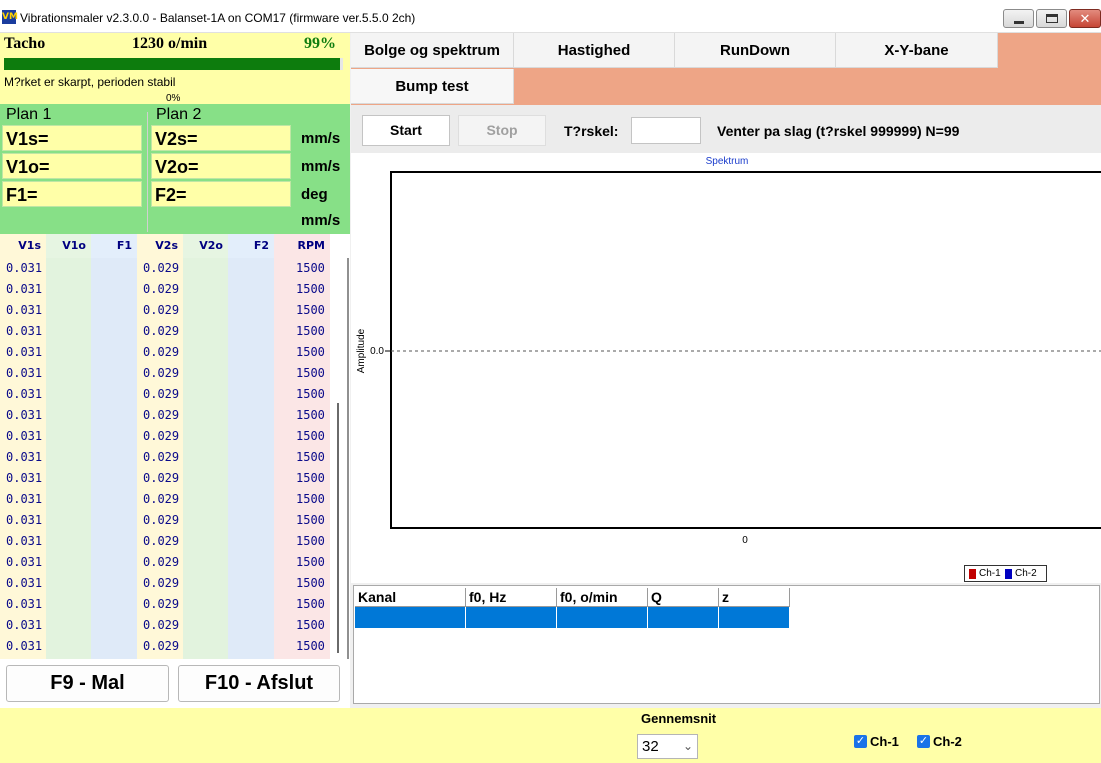 This screenshot has width=1101, height=763. Describe the element at coordinates (755, 50) in the screenshot. I see `tab-rundown: RunDown` at that location.